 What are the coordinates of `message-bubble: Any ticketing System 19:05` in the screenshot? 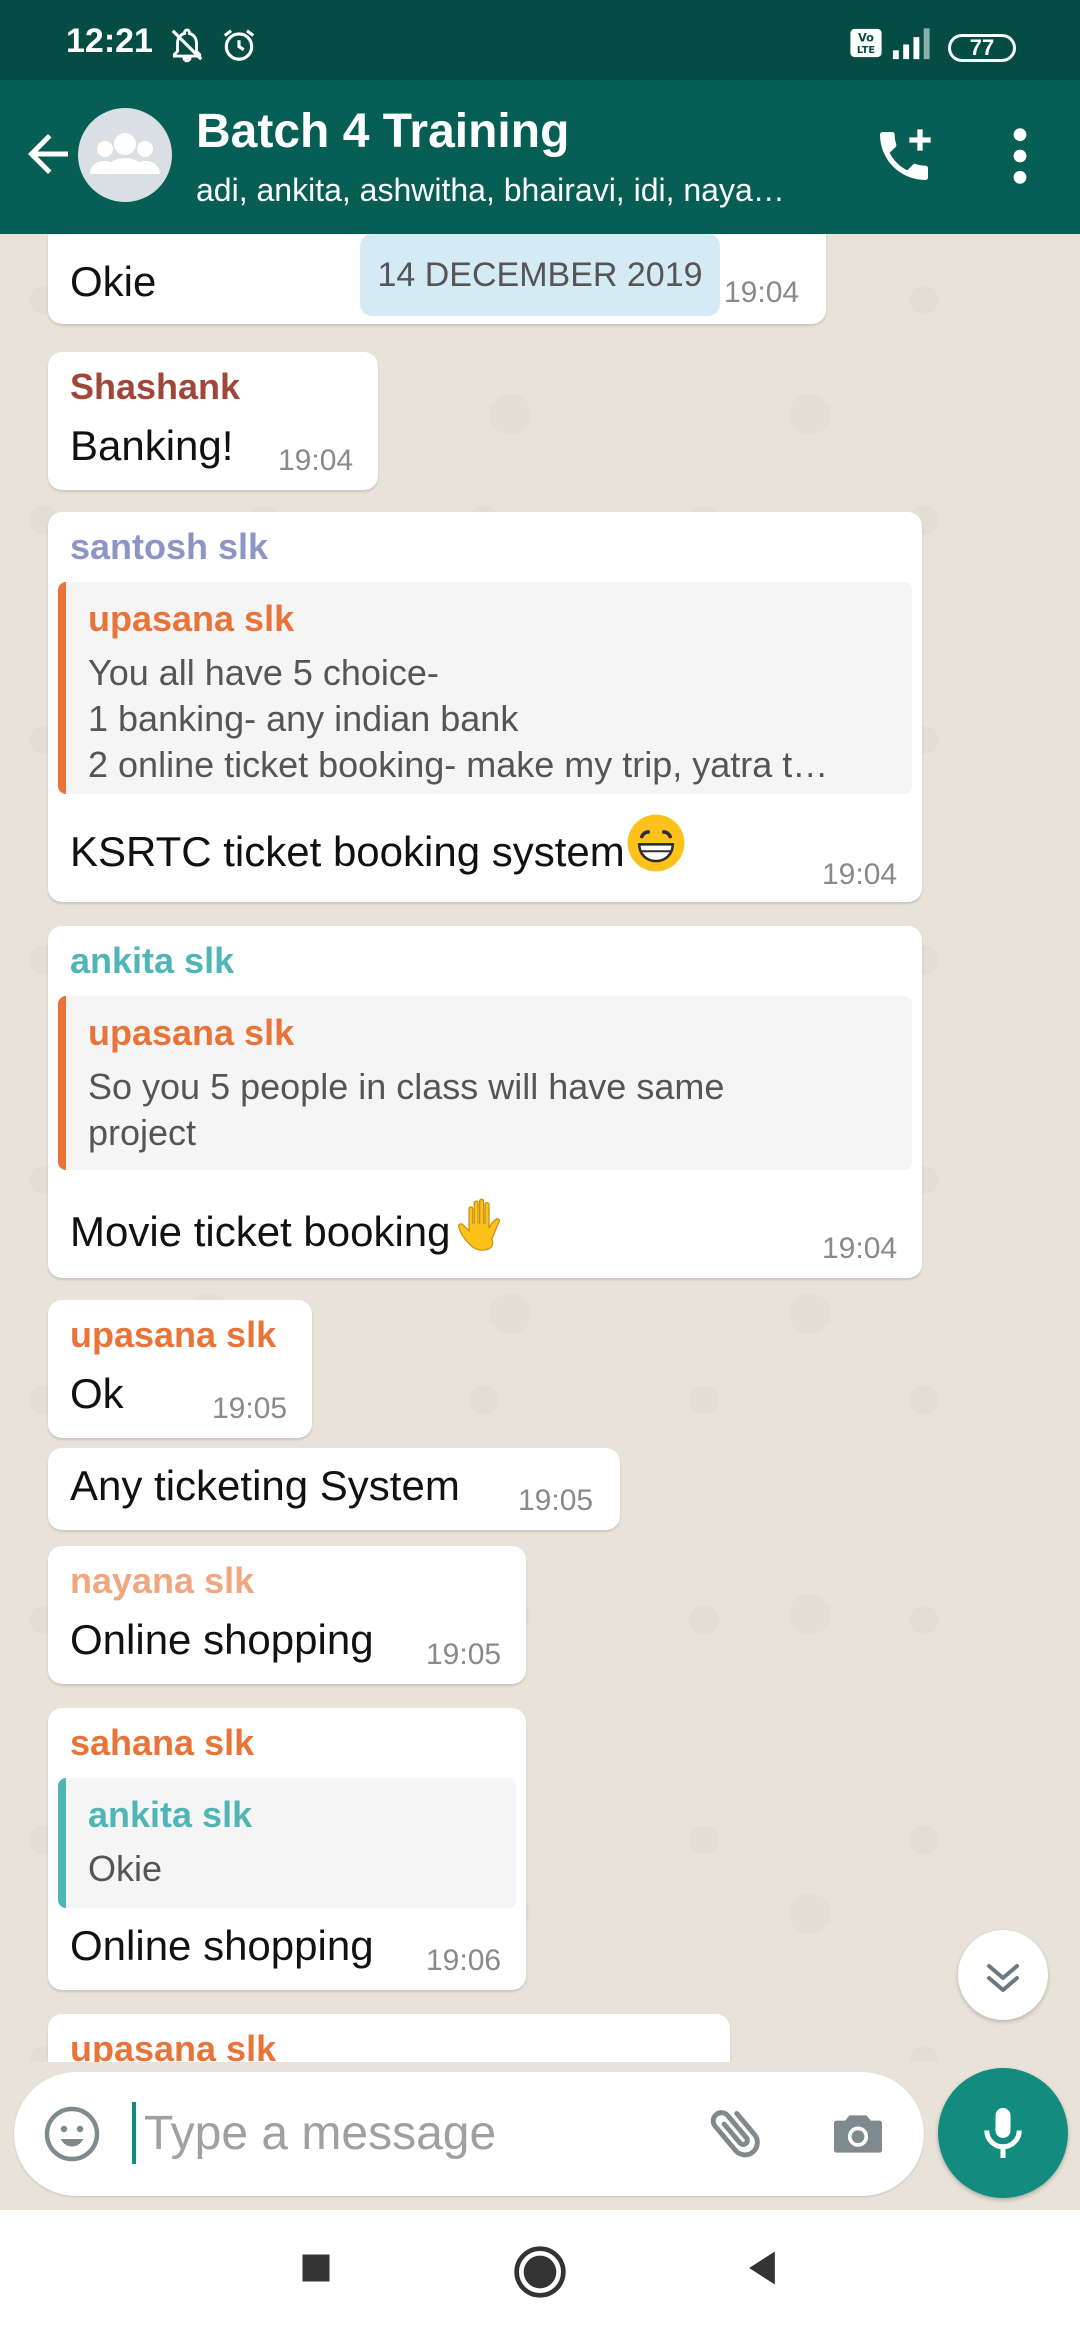 It's located at (334, 1489).